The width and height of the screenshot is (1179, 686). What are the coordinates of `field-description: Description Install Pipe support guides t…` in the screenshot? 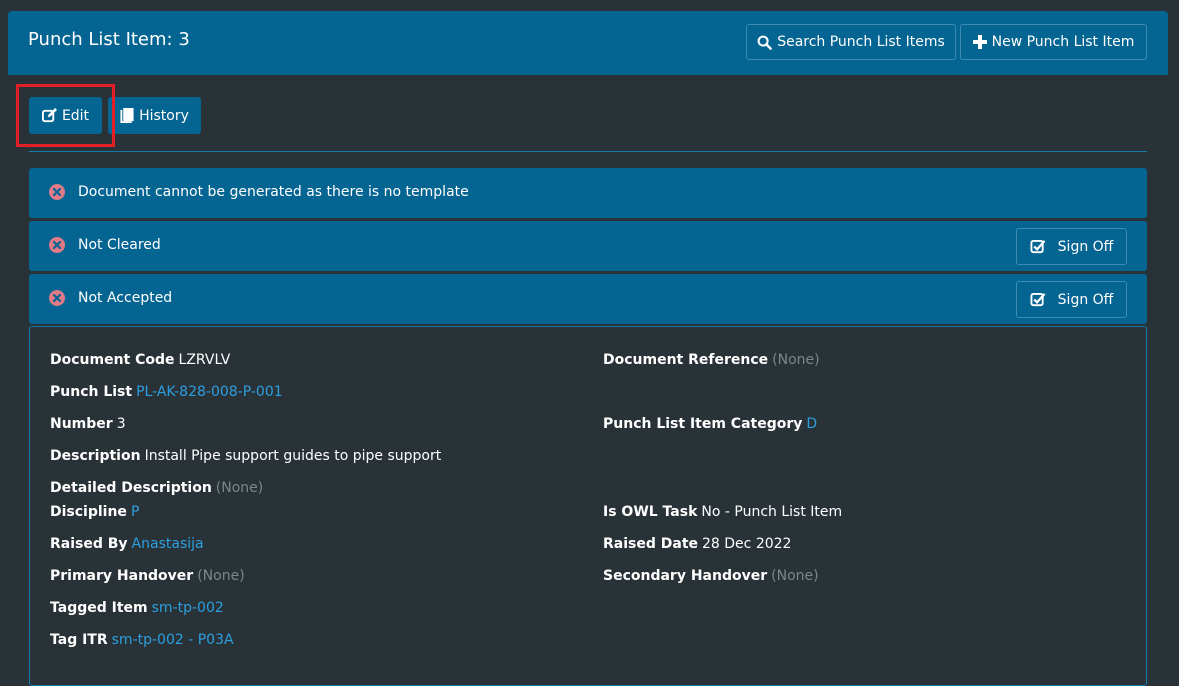 It's located at (246, 456).